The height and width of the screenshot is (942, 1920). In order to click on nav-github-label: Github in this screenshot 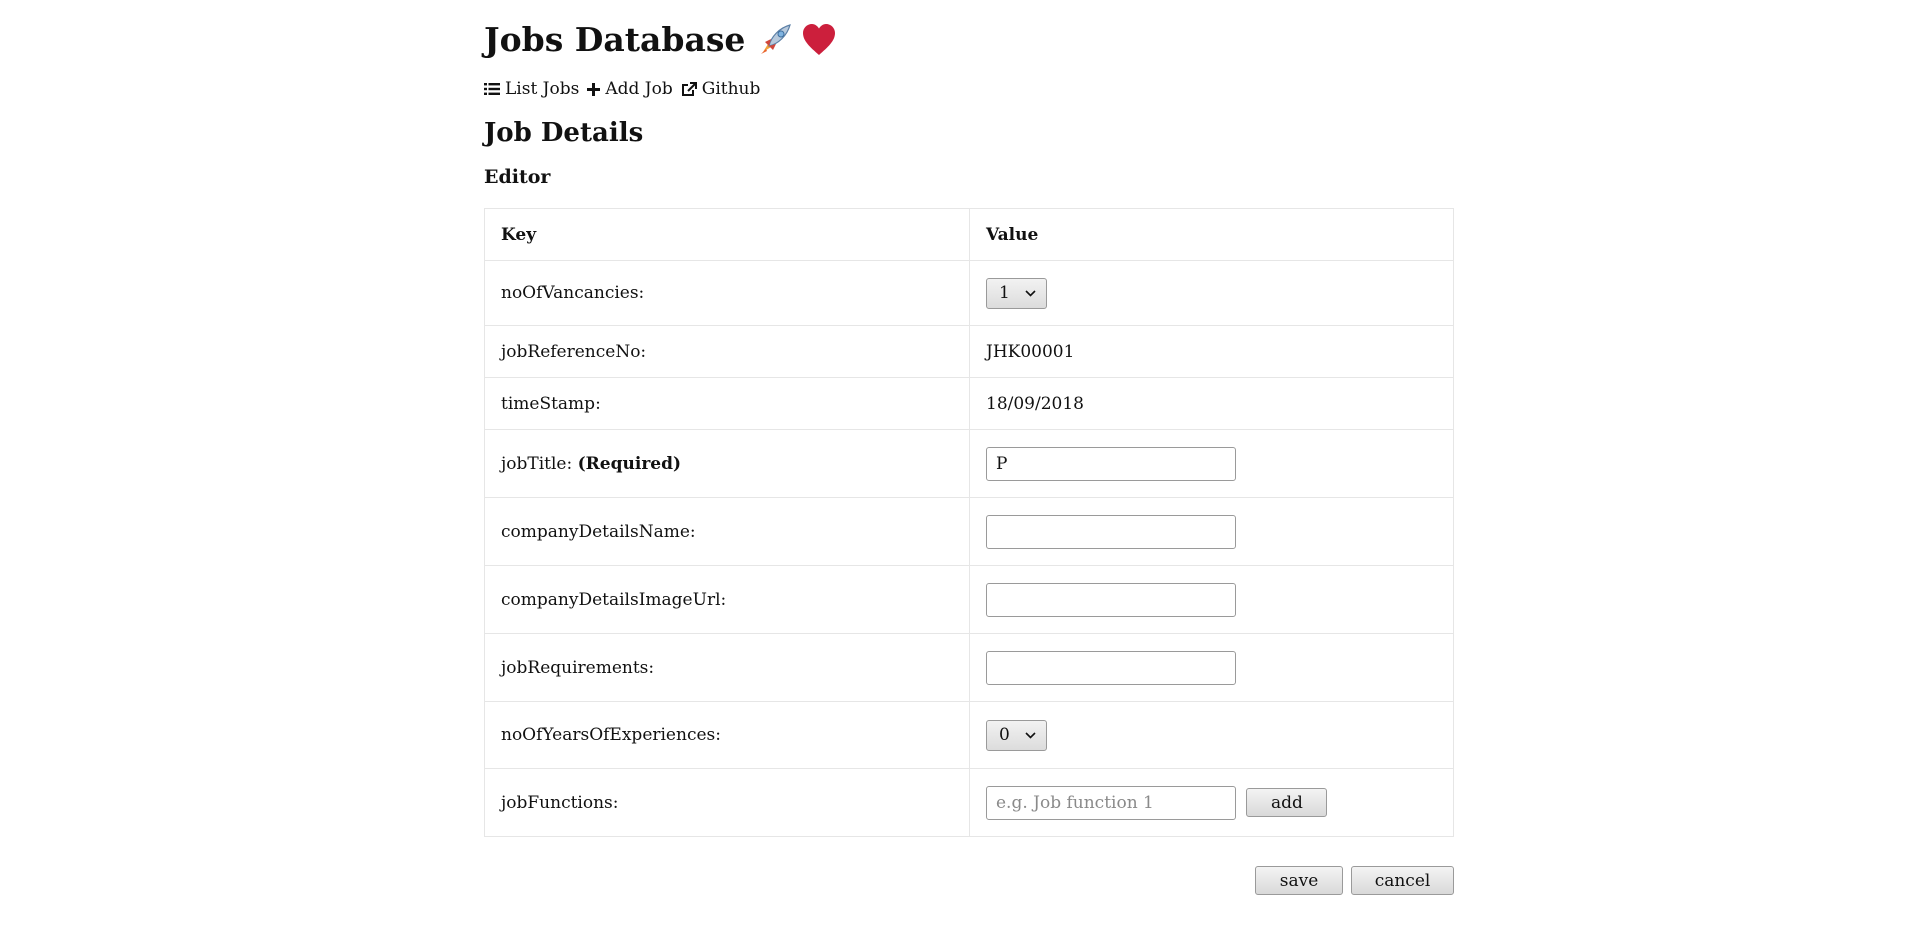, I will do `click(731, 89)`.